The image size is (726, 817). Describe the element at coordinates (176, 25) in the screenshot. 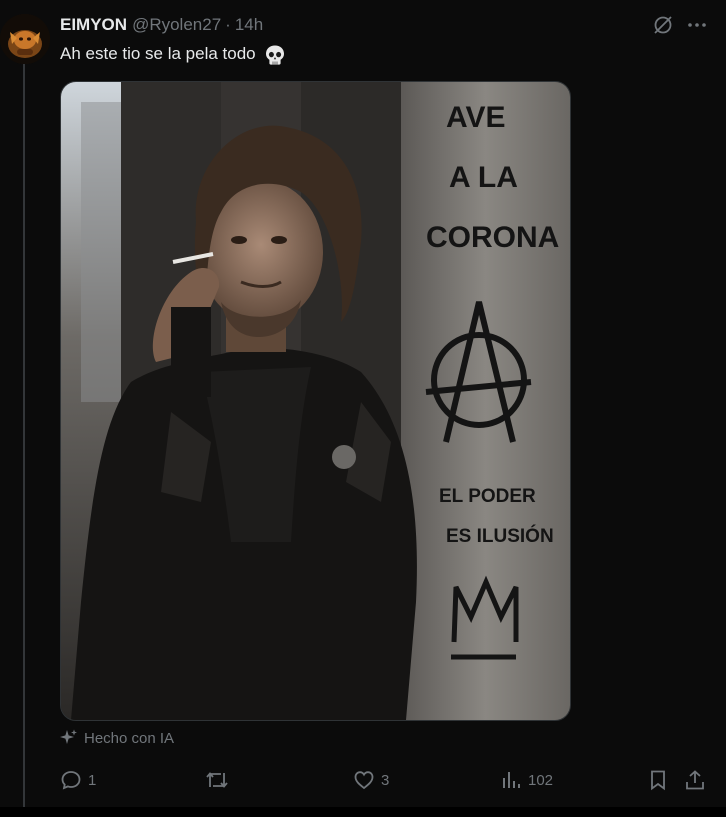

I see `author-handle: @Ryolen27` at that location.